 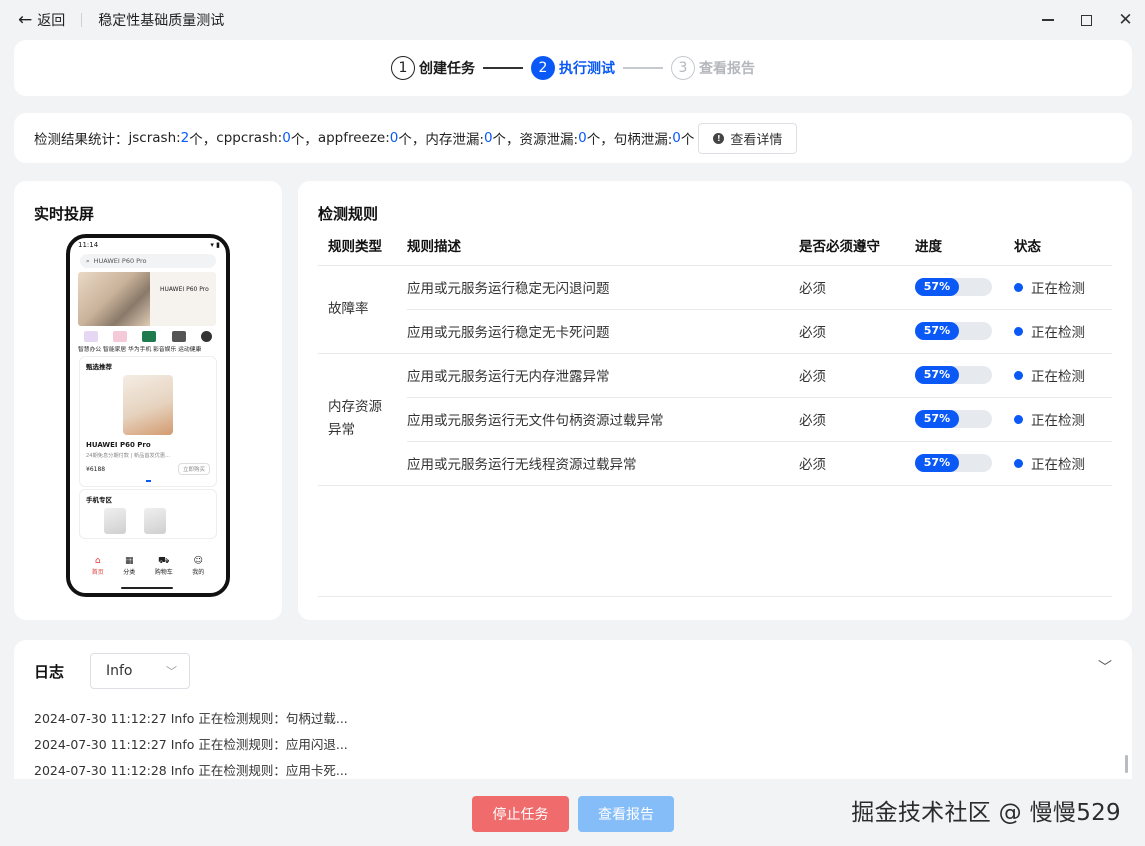 What do you see at coordinates (687, 140) in the screenshot?
I see `stat-suffix: 个` at bounding box center [687, 140].